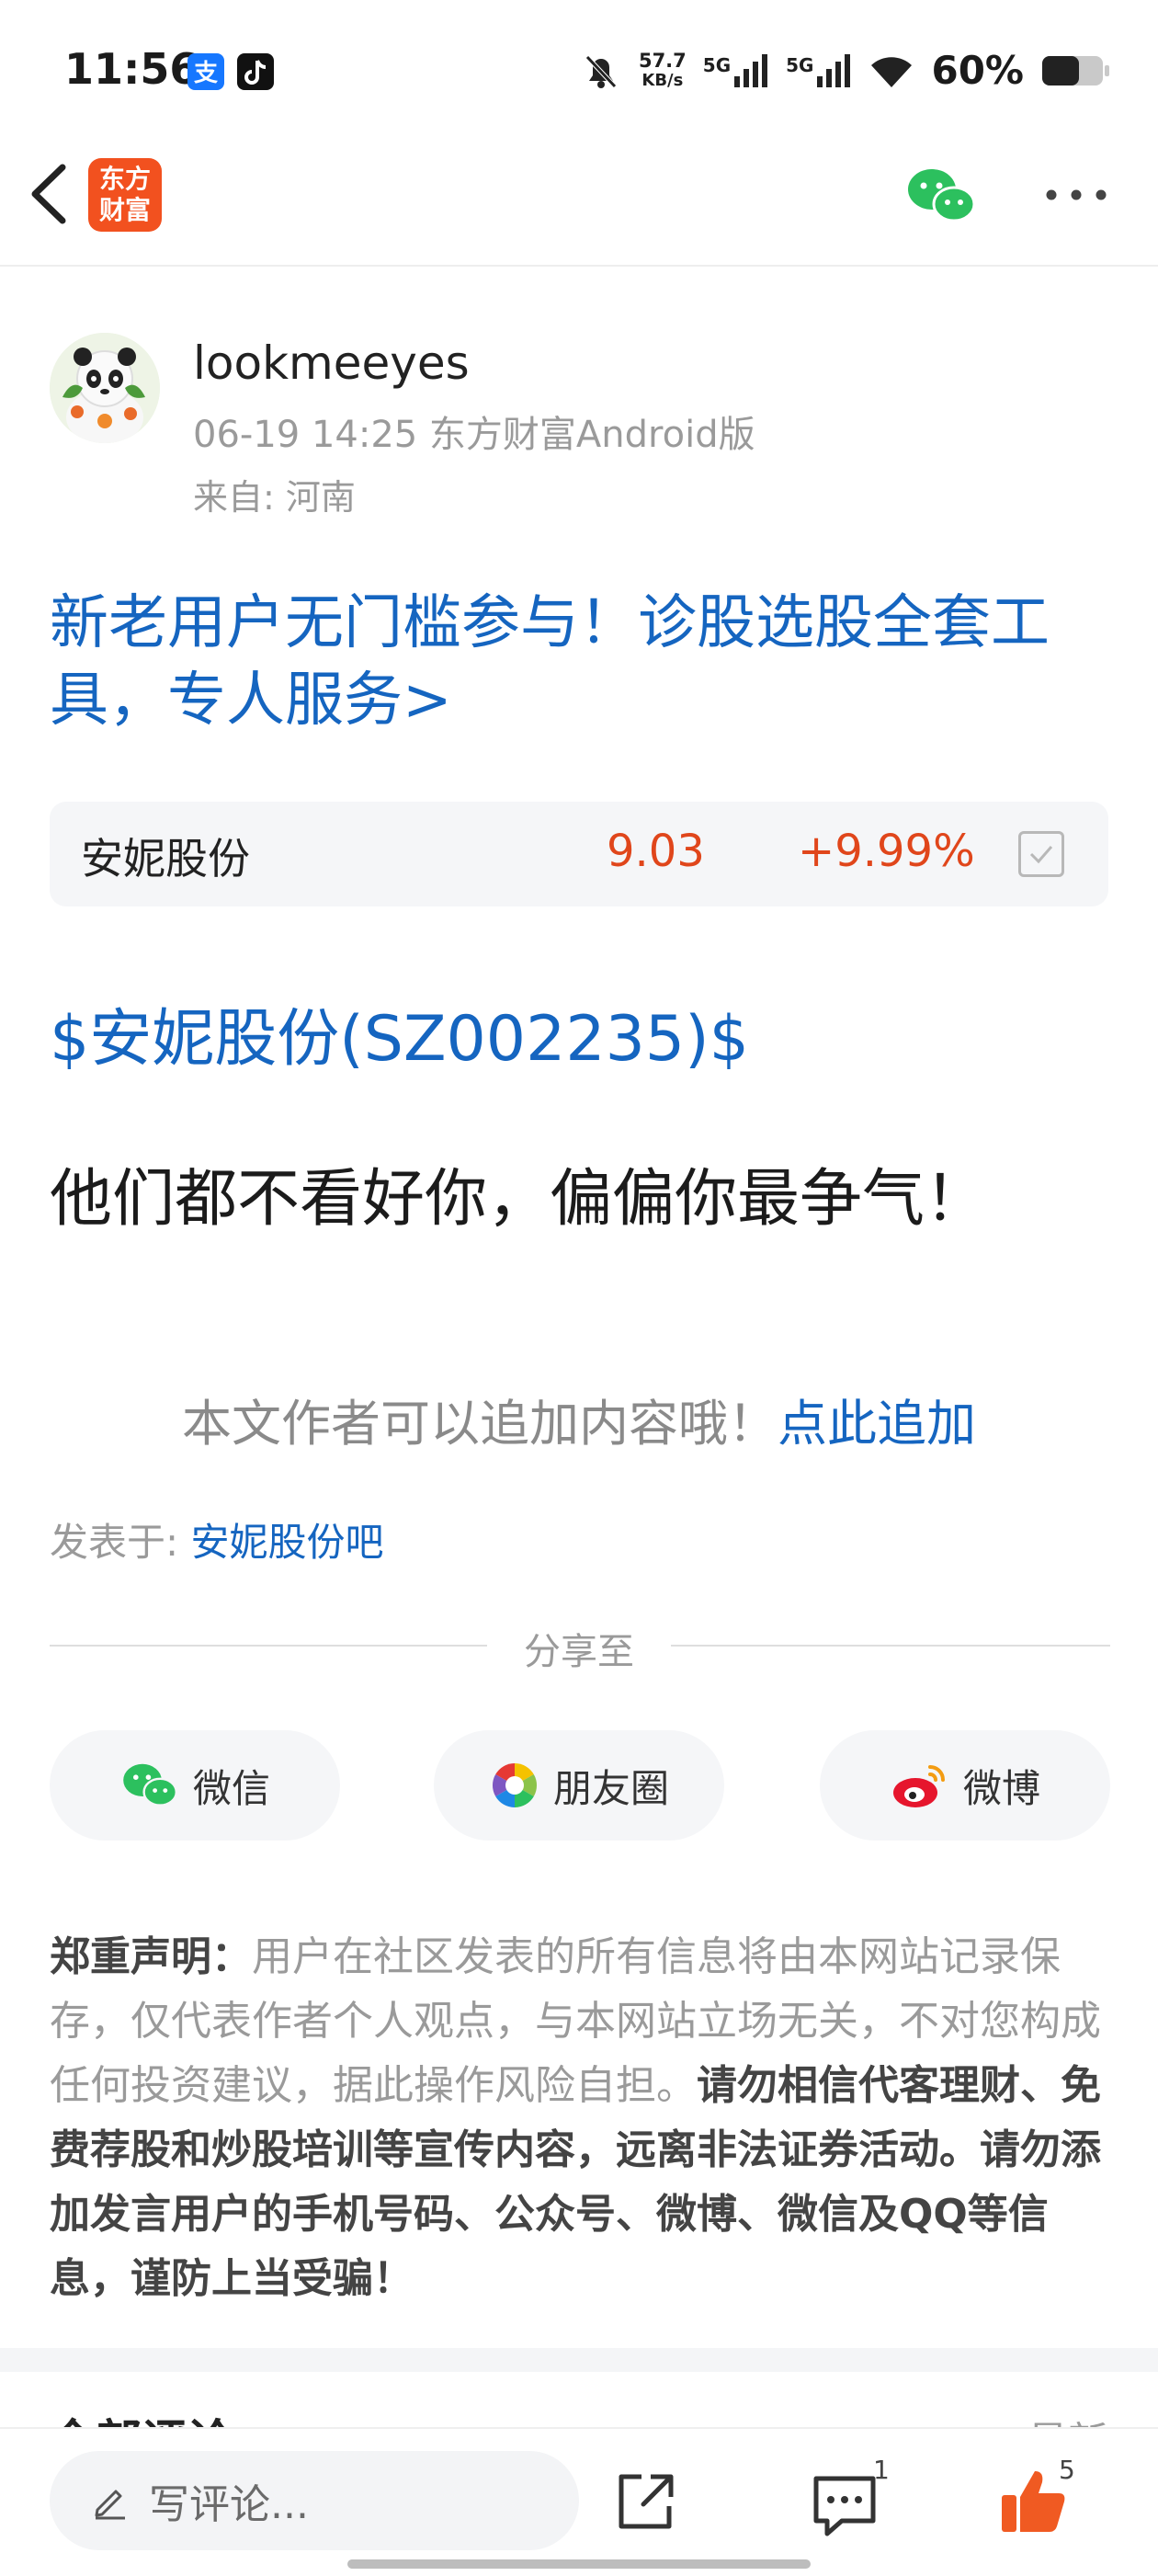  I want to click on share-weibo-label: 微博, so click(1001, 1788).